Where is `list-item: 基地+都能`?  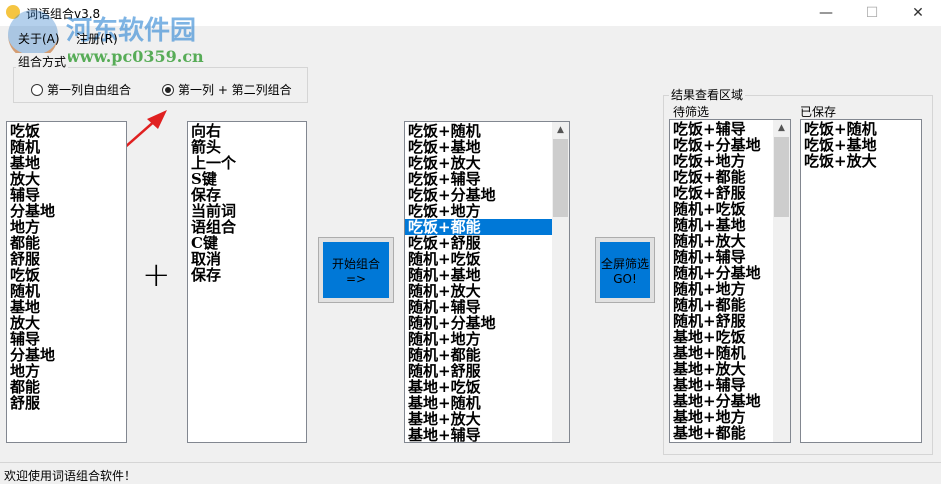 list-item: 基地+都能 is located at coordinates (721, 433).